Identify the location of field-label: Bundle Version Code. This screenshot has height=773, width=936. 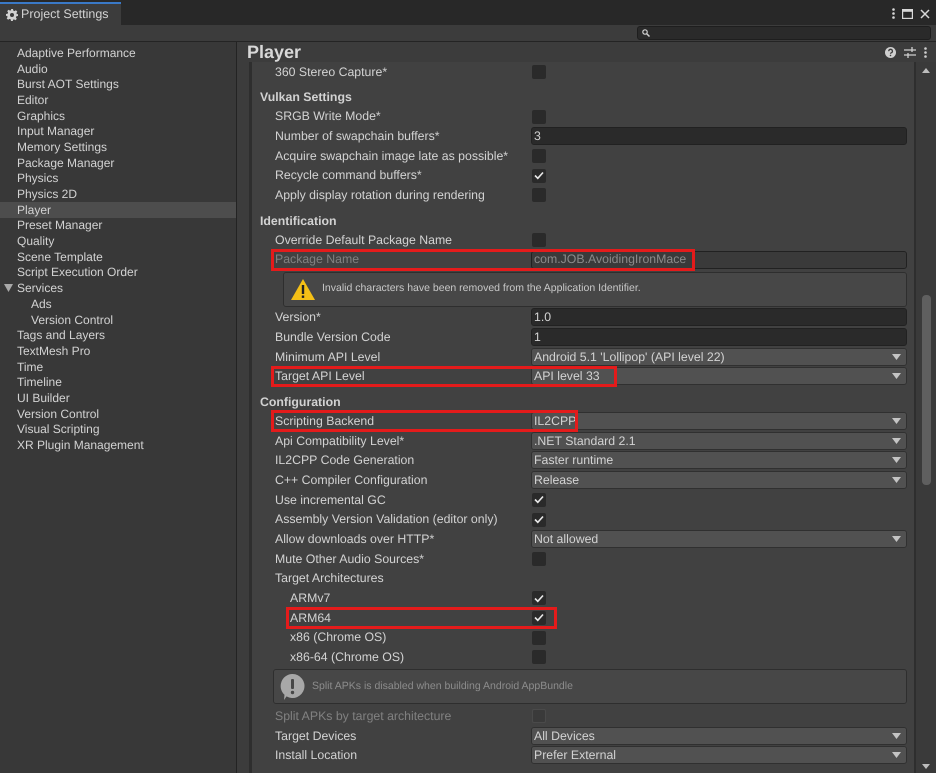
(333, 337).